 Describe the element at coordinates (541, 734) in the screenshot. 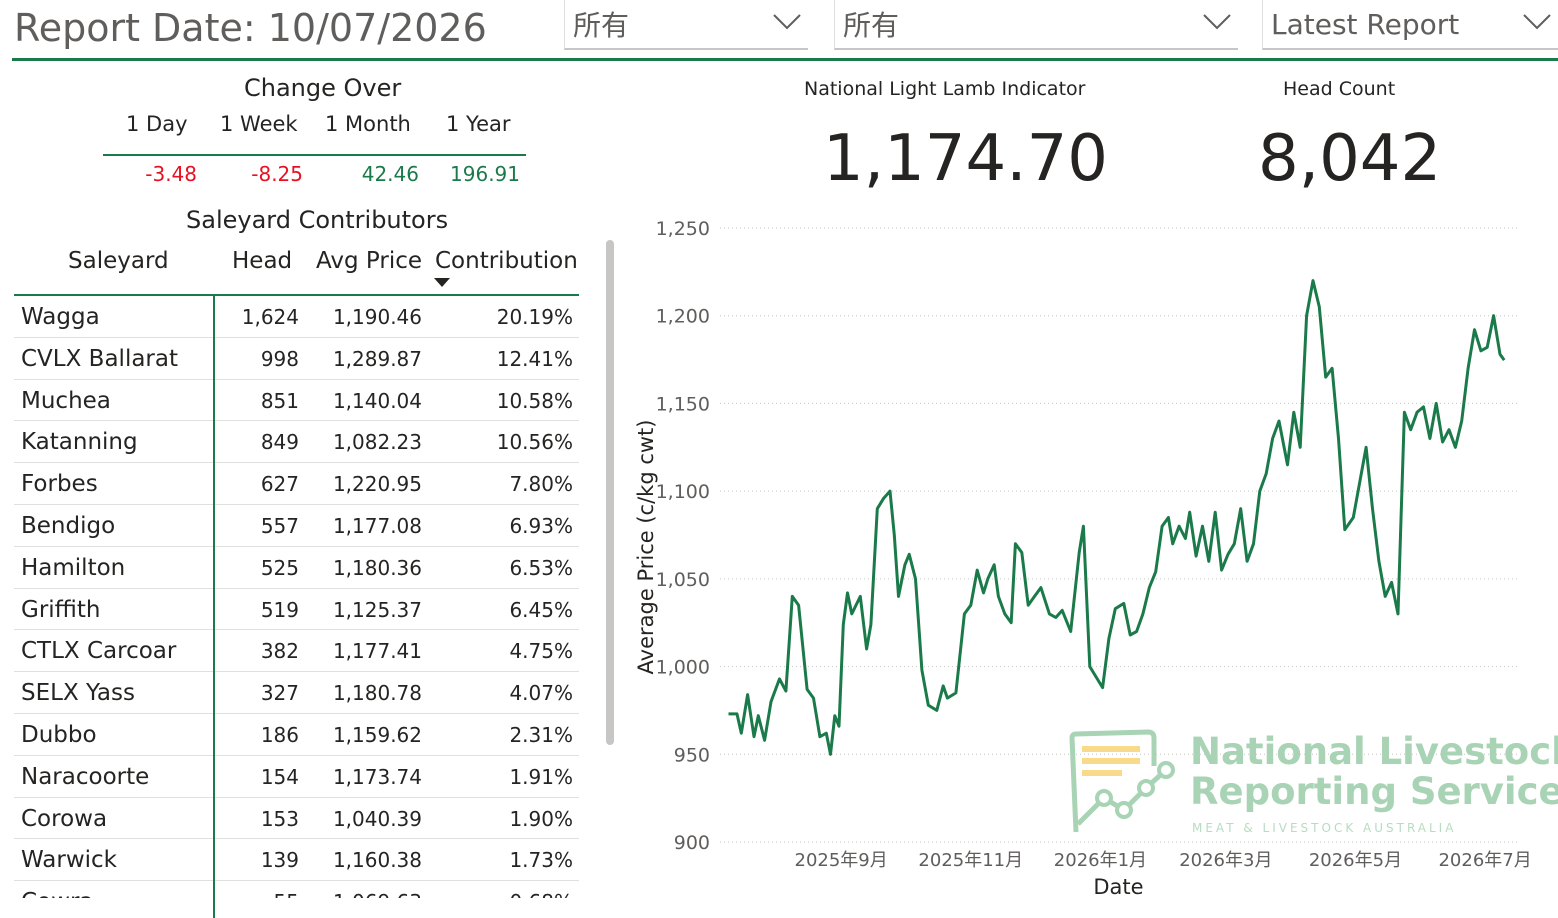

I see `contribution-cell: 2.31%` at that location.